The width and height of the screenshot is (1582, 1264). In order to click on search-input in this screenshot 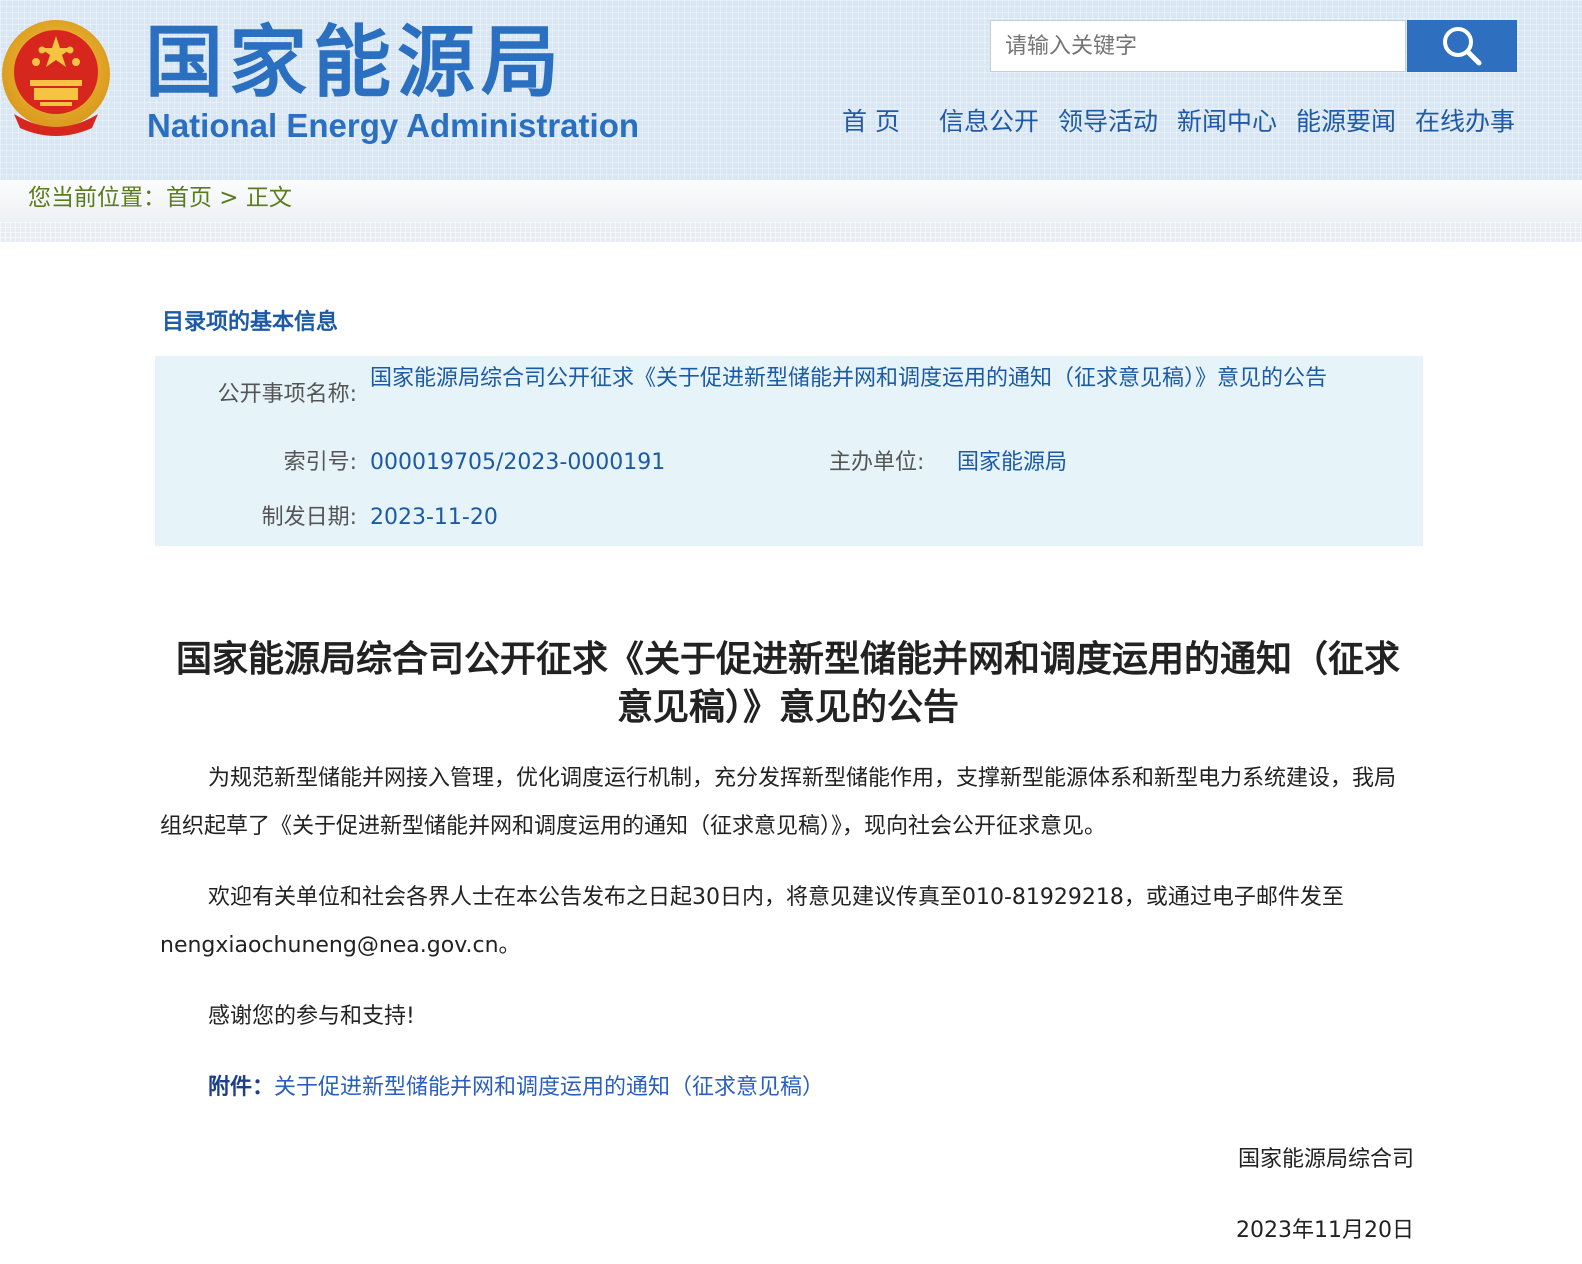, I will do `click(1198, 46)`.